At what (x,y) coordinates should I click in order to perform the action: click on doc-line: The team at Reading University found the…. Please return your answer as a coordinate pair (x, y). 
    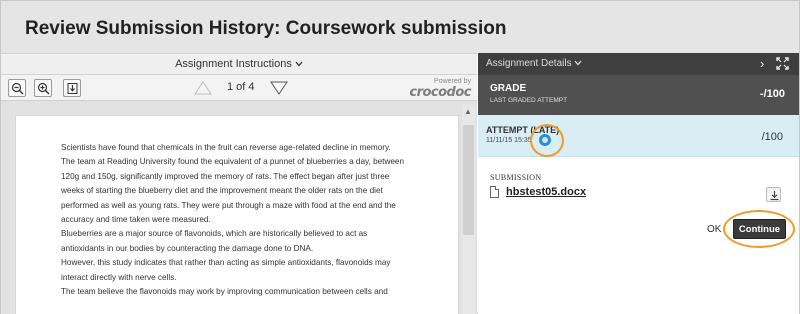
    Looking at the image, I should click on (233, 162).